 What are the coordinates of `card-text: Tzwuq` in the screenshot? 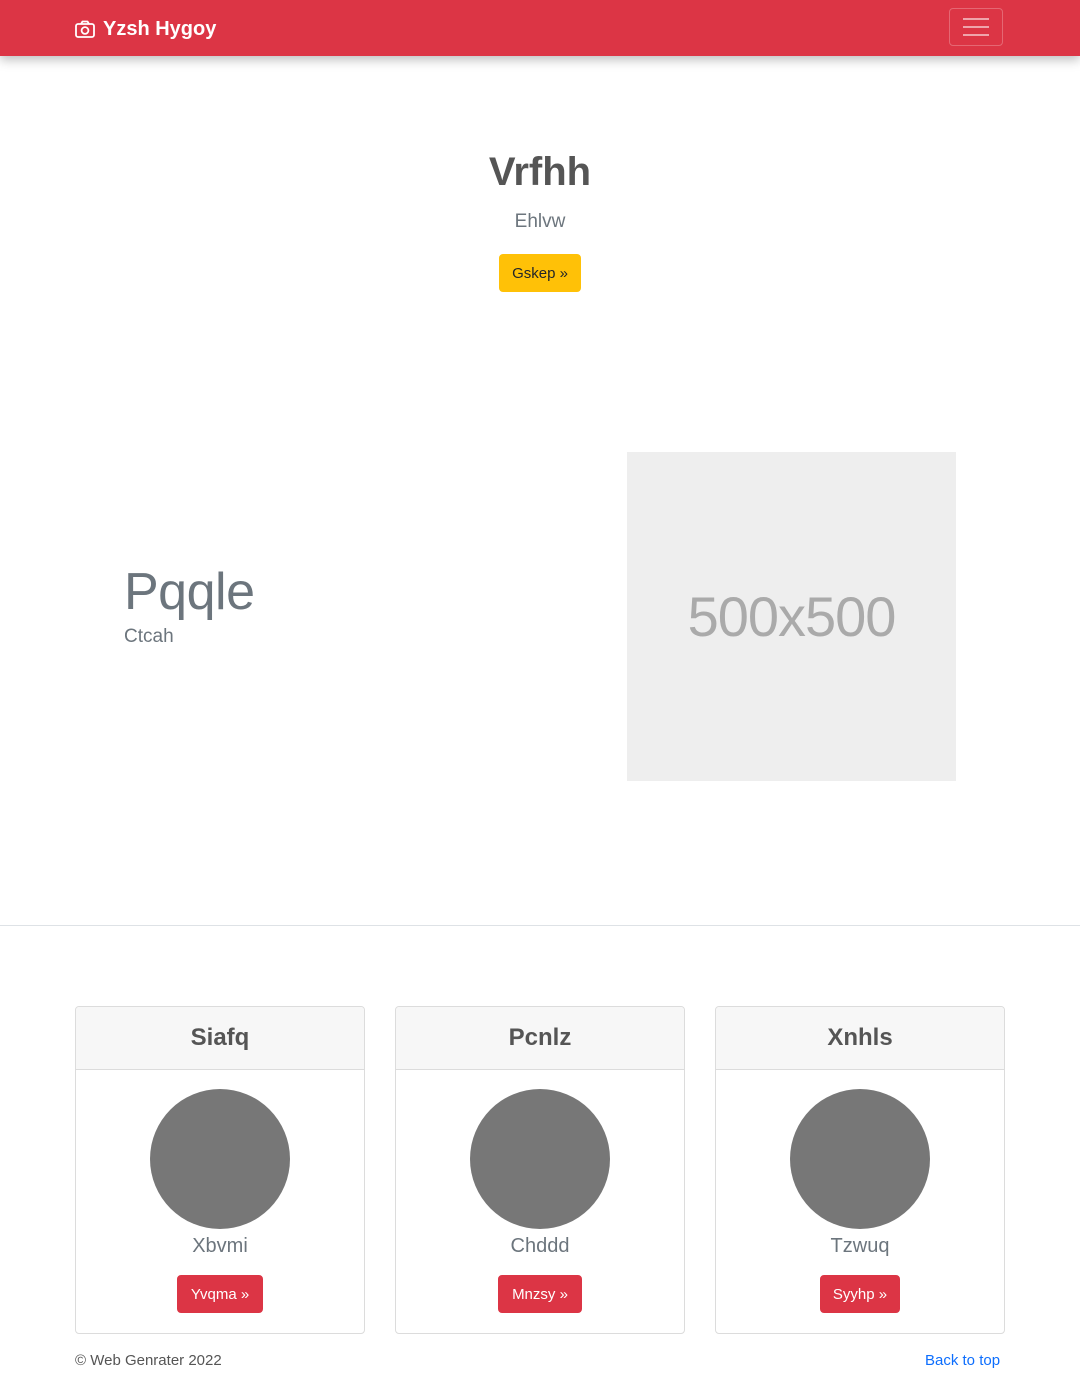 It's located at (860, 1246).